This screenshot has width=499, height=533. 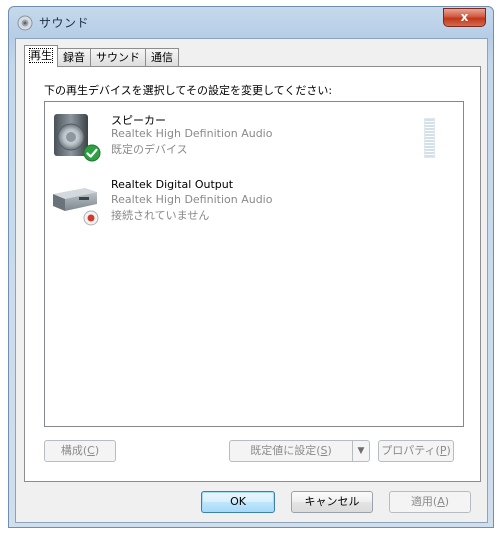 What do you see at coordinates (162, 57) in the screenshot?
I see `tab-communications: 通信` at bounding box center [162, 57].